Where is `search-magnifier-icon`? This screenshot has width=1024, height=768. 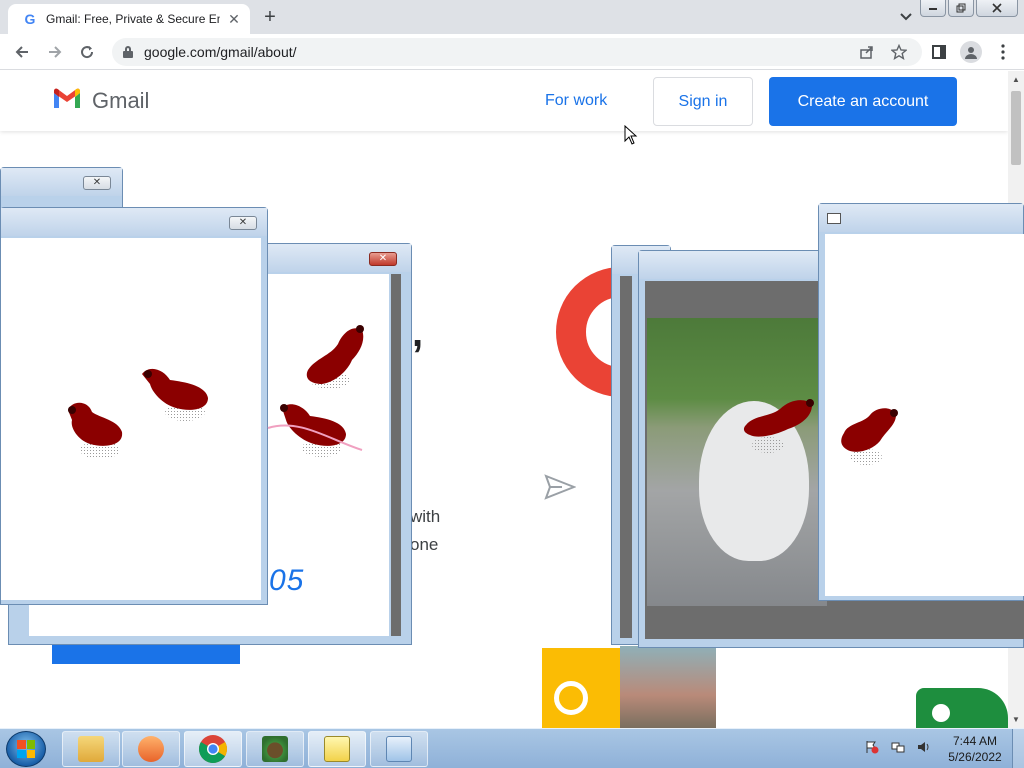 search-magnifier-icon is located at coordinates (571, 698).